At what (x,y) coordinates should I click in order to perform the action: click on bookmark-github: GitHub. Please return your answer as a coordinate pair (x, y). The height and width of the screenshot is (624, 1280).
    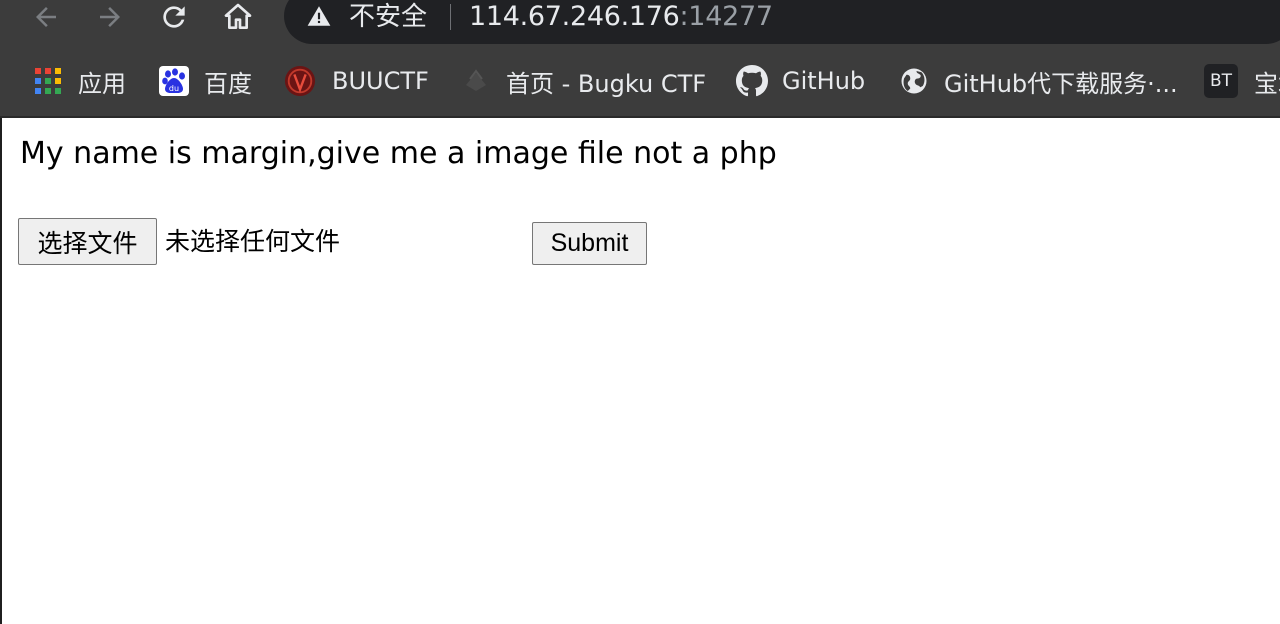
    Looking at the image, I should click on (800, 81).